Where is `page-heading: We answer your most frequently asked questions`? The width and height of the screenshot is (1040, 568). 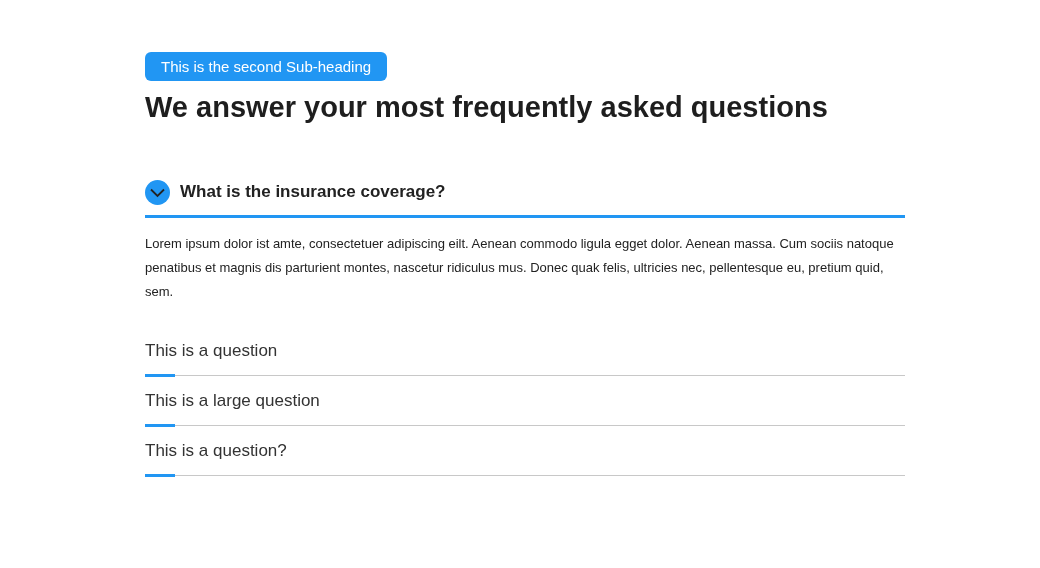 page-heading: We answer your most frequently asked questions is located at coordinates (487, 107).